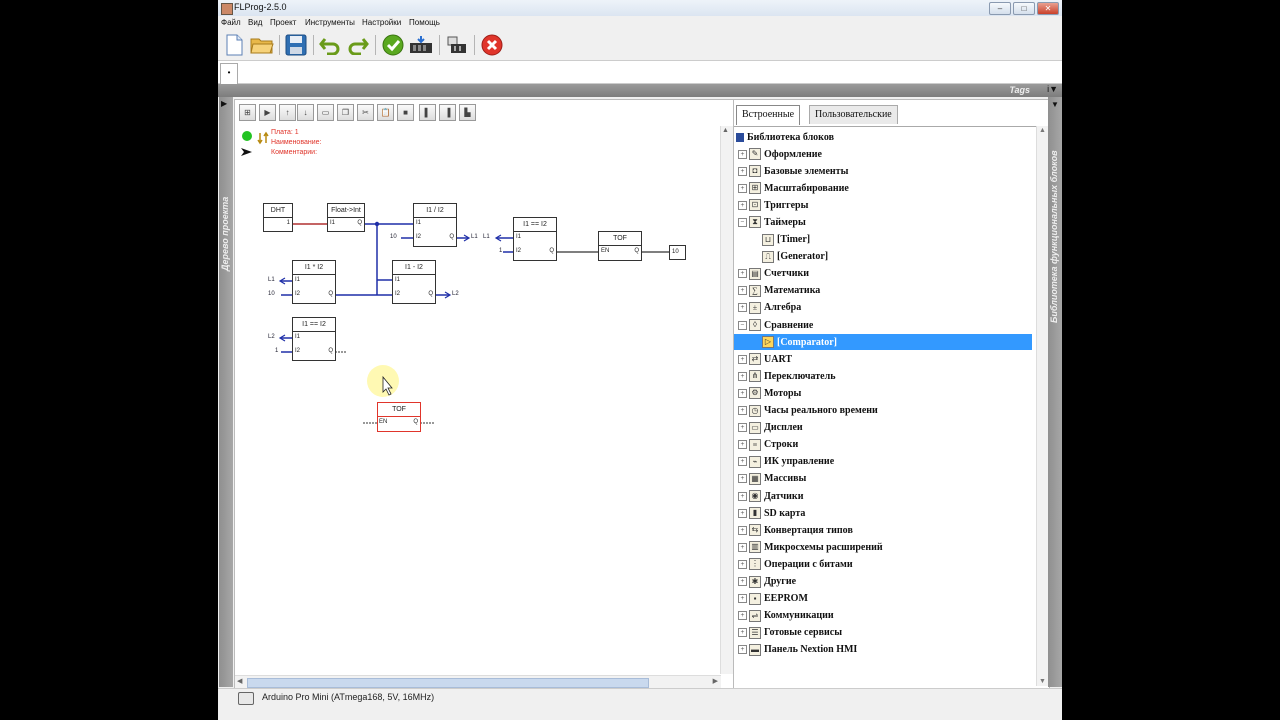  I want to click on tree-item-other: + ✱ Другие, so click(767, 582).